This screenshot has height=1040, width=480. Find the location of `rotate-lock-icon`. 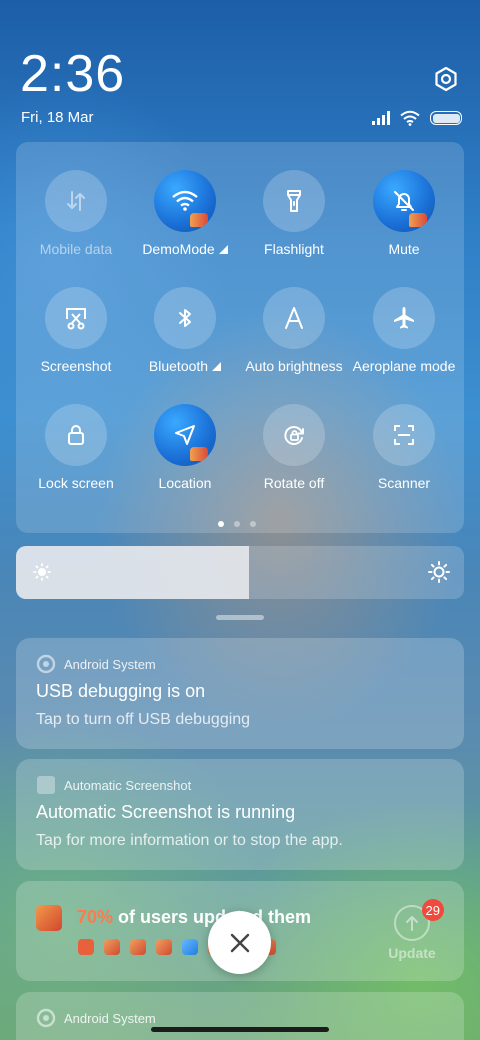

rotate-lock-icon is located at coordinates (294, 435).